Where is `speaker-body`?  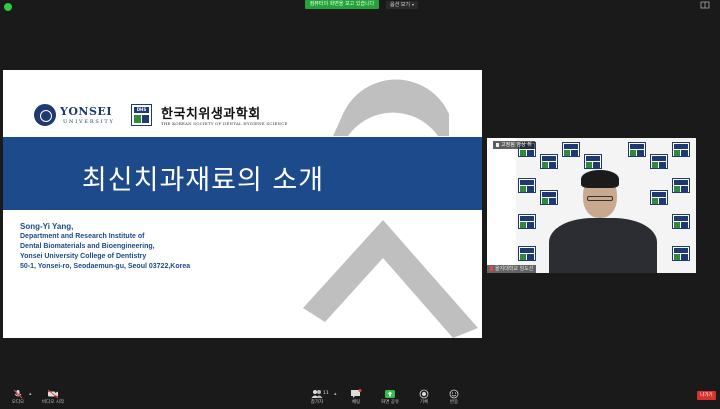 speaker-body is located at coordinates (603, 245).